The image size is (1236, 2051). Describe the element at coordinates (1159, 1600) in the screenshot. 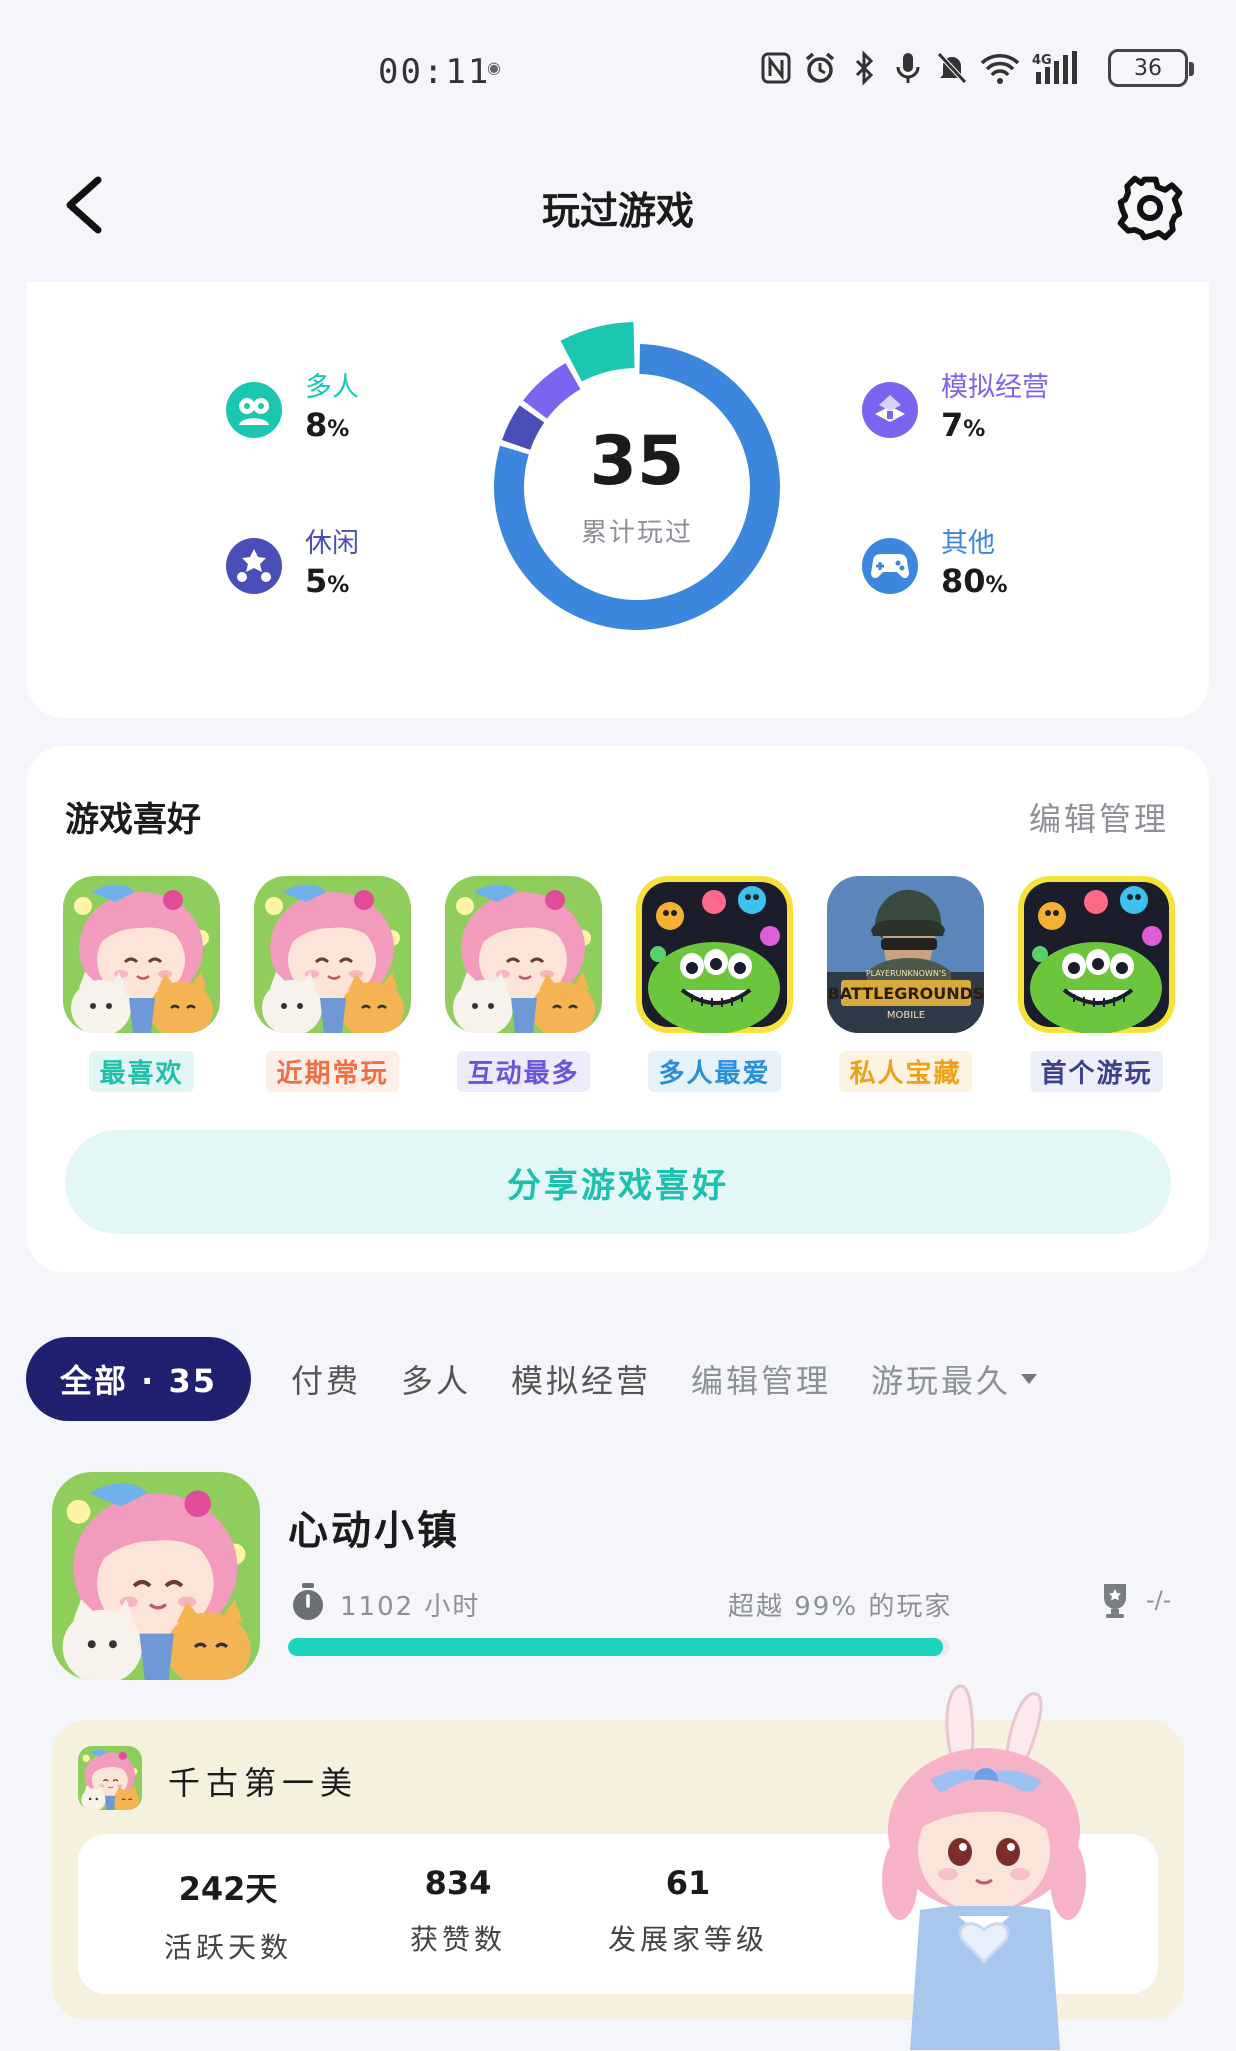

I see `trophy-value: -/-` at that location.